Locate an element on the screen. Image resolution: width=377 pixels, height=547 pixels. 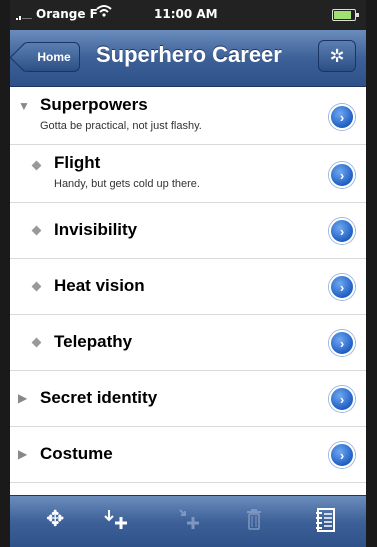
wifi-icon is located at coordinates (104, 13).